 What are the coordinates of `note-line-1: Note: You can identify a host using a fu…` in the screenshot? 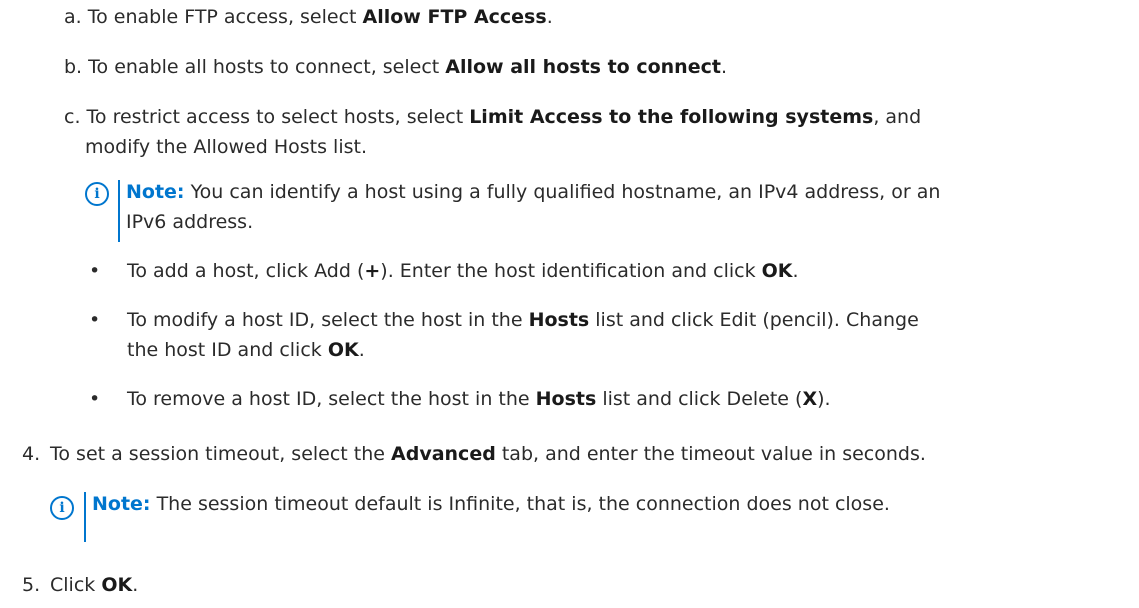 It's located at (533, 192).